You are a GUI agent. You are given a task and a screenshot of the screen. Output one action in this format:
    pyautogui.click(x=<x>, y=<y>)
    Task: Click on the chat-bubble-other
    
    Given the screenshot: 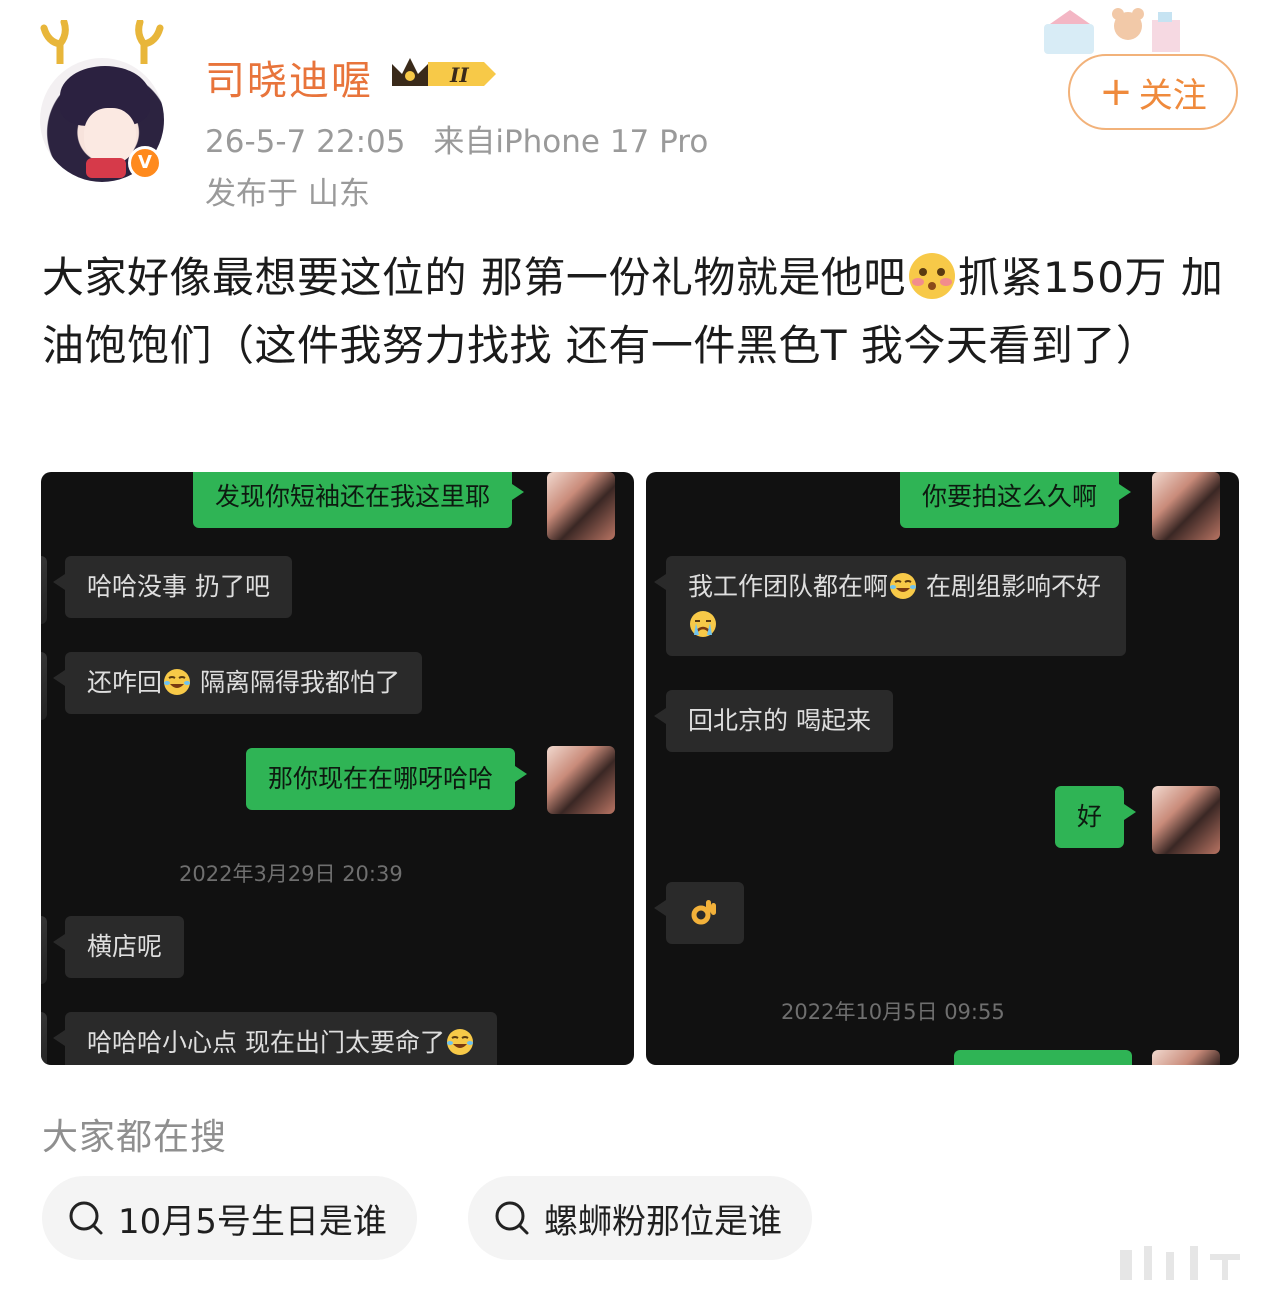 What is the action you would take?
    pyautogui.click(x=699, y=913)
    